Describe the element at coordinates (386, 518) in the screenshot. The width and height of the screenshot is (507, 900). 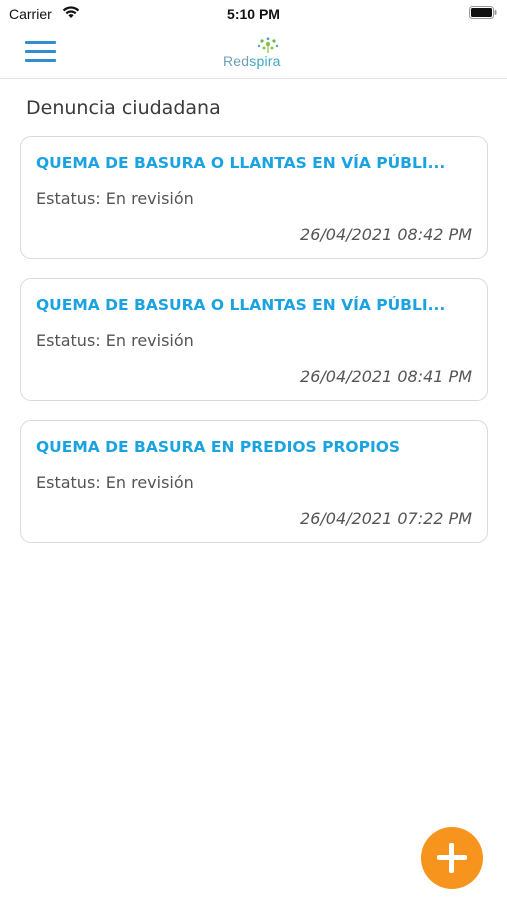
I see `report-date: 26/04/2021 07:22 PM` at that location.